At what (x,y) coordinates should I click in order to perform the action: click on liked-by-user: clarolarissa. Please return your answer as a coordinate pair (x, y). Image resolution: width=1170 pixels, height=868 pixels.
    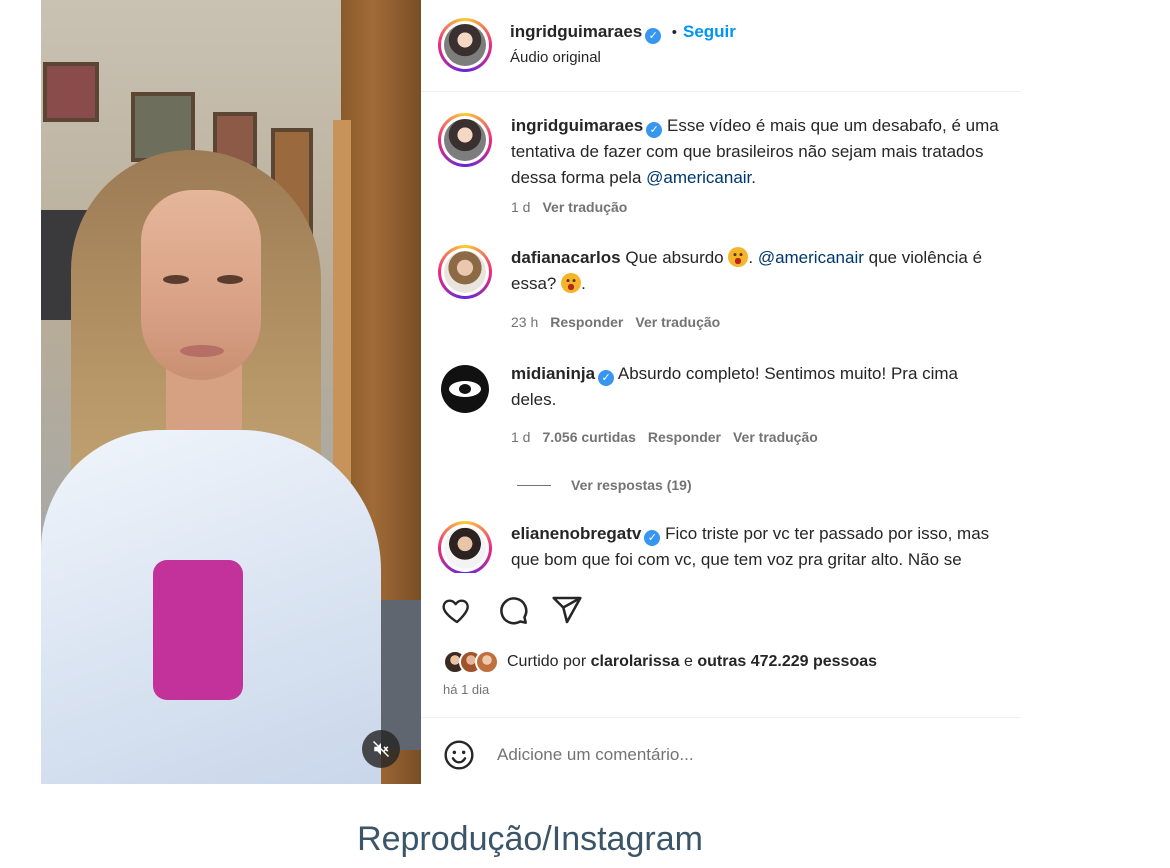
    Looking at the image, I should click on (635, 661).